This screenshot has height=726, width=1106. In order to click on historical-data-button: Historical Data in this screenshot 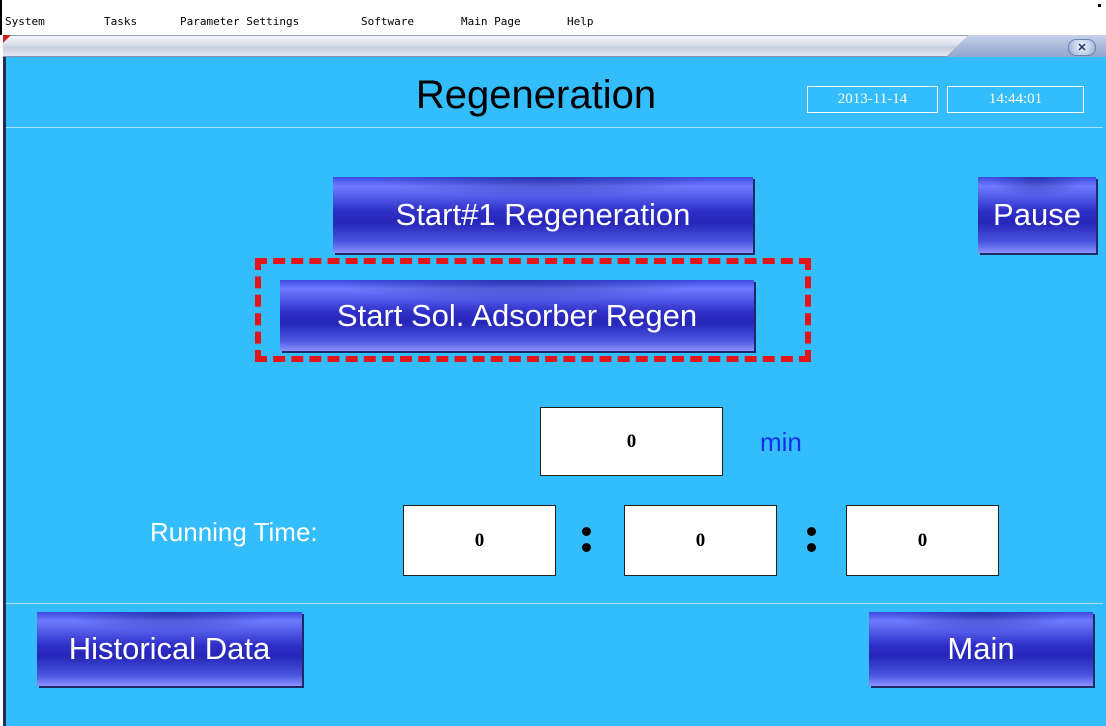, I will do `click(169, 649)`.